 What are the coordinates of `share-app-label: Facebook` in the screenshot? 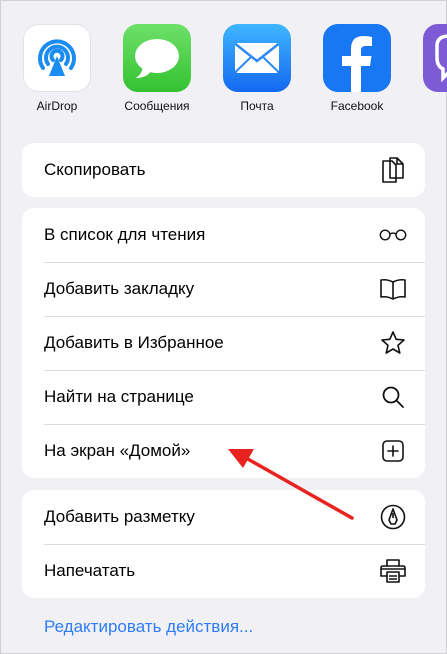 It's located at (357, 106).